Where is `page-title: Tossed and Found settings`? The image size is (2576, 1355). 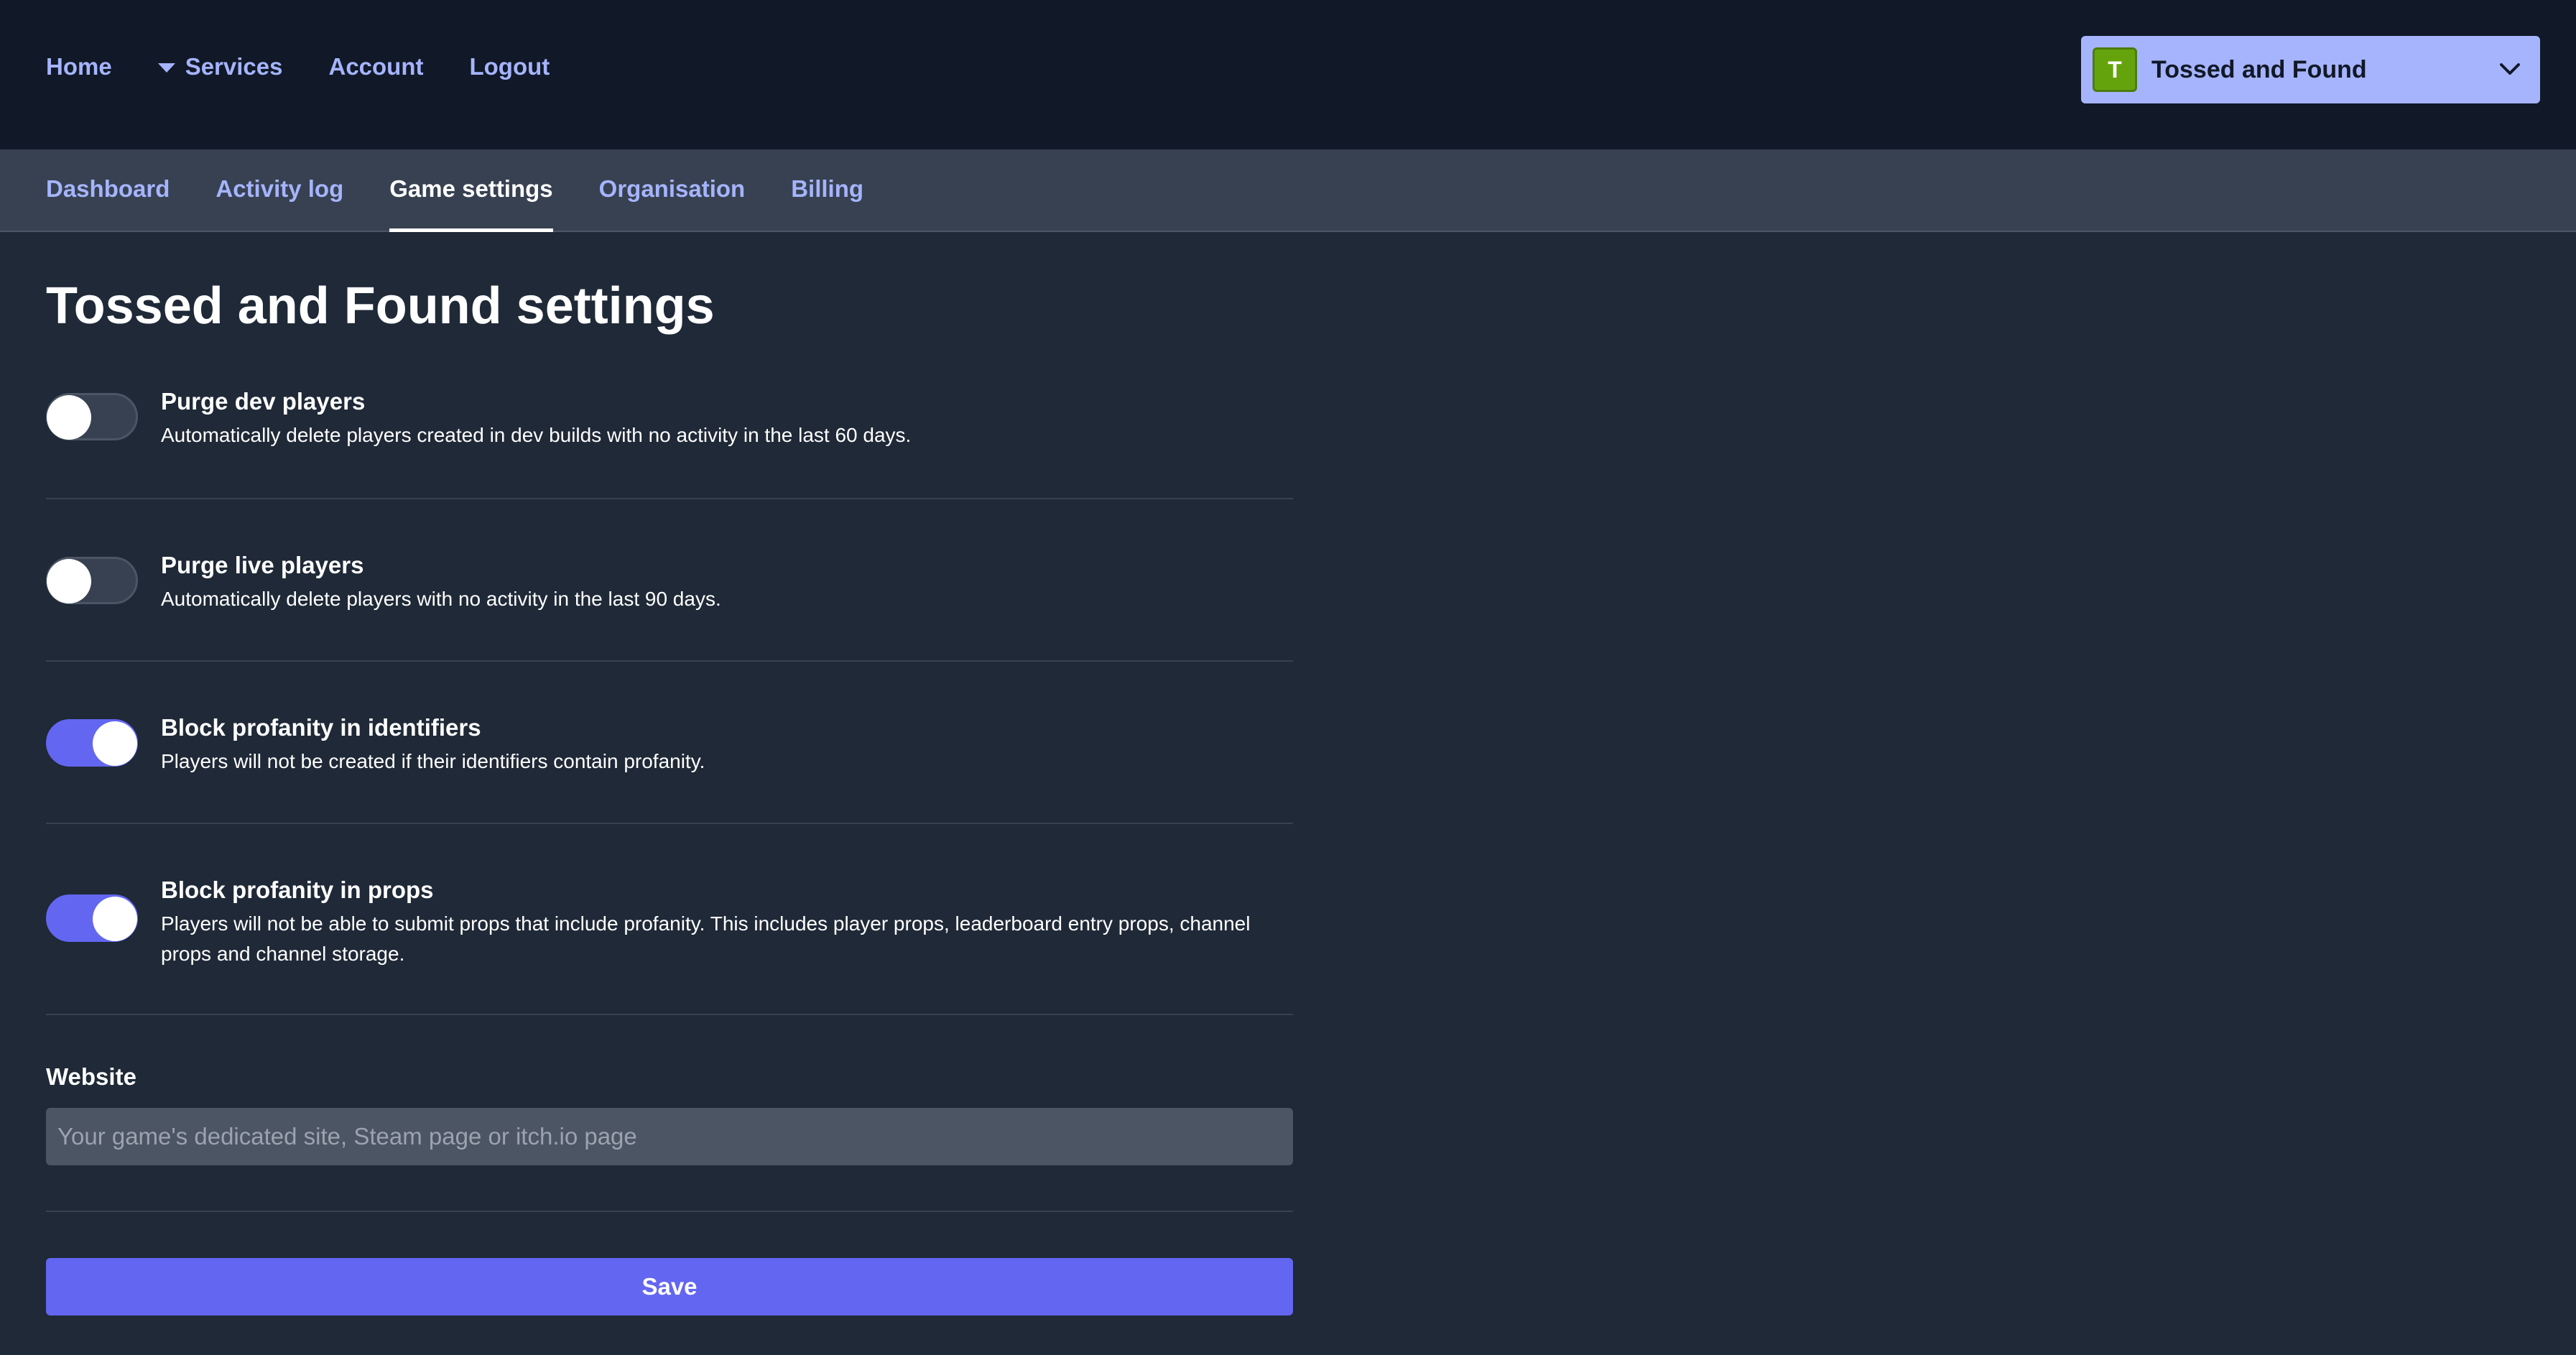 page-title: Tossed and Found settings is located at coordinates (380, 306).